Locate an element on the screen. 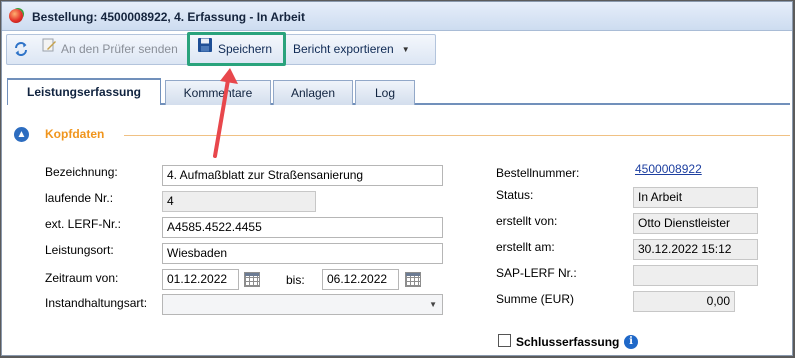 The height and width of the screenshot is (358, 795). erstellt-am-field: 30.12.2022 15:12 is located at coordinates (695, 249).